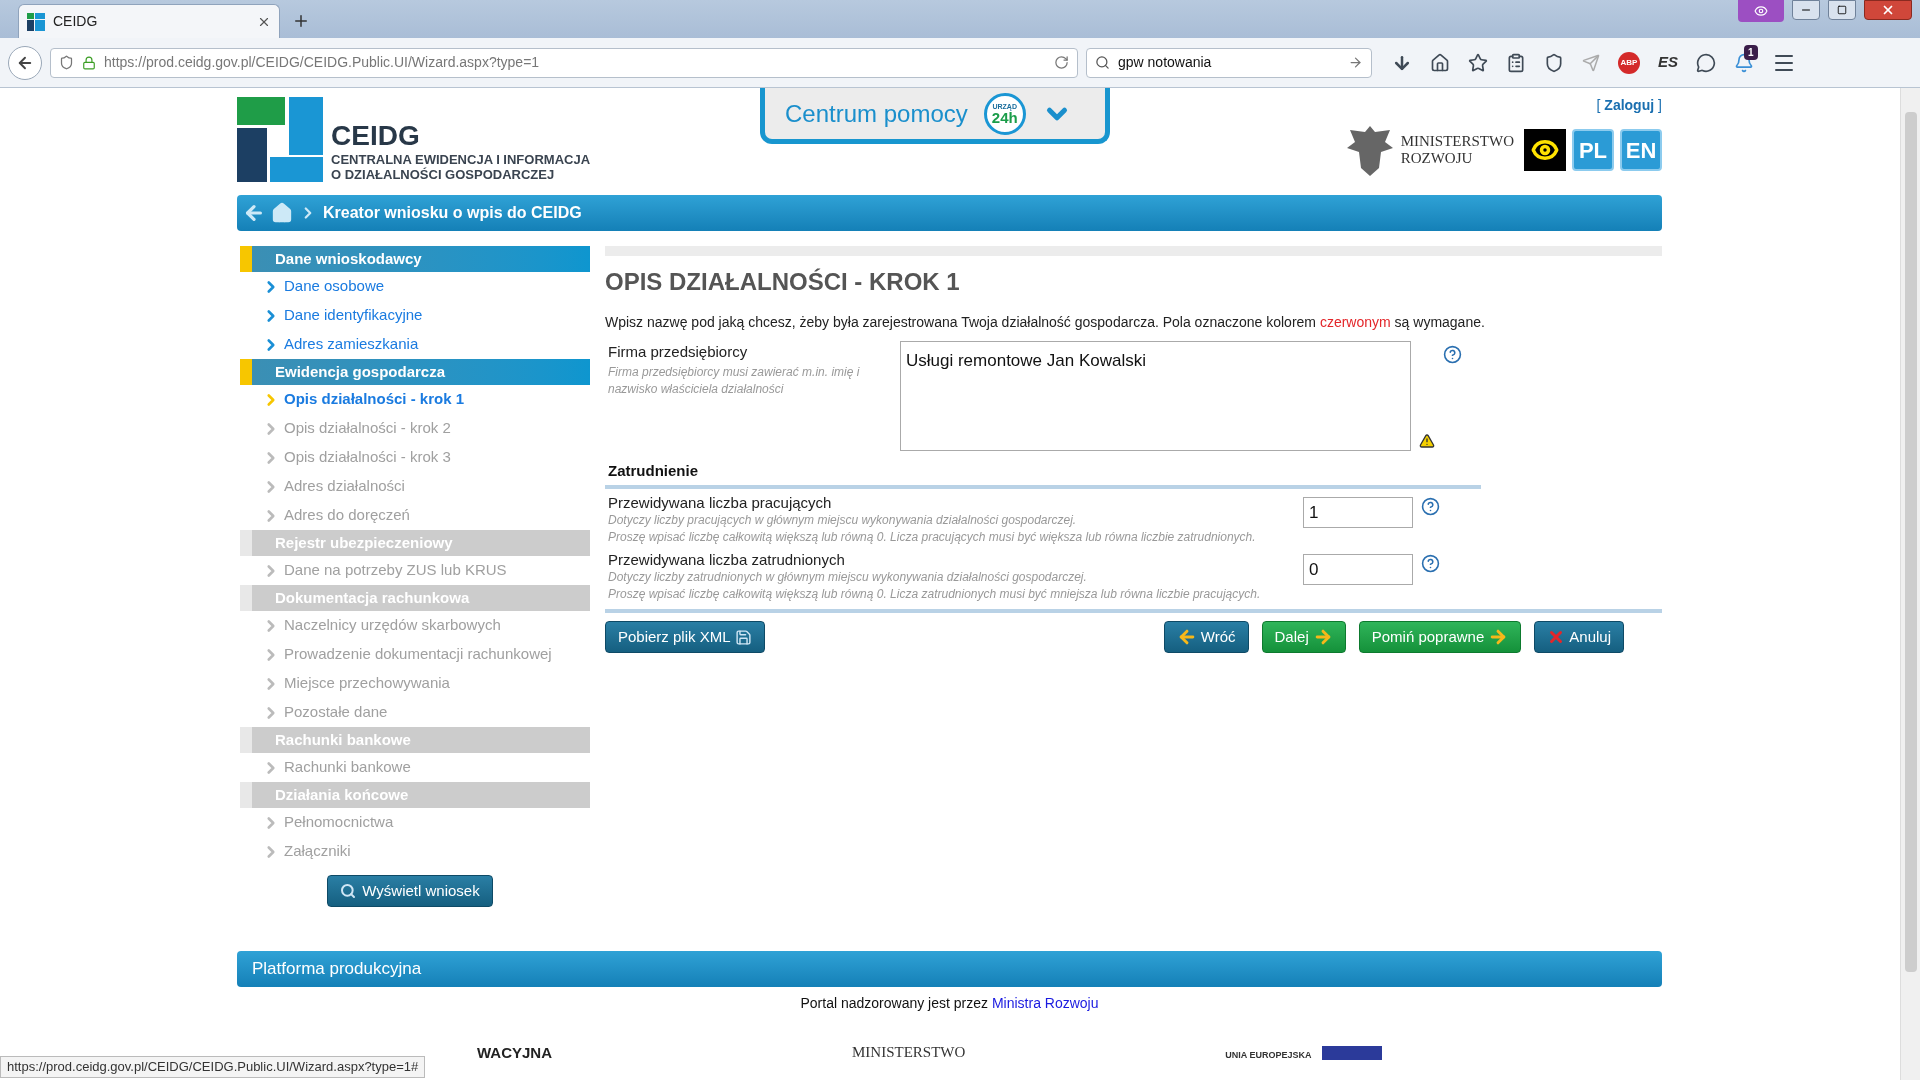 The width and height of the screenshot is (1920, 1080). What do you see at coordinates (351, 344) in the screenshot?
I see `sidebar-item: Adres zamieszkania` at bounding box center [351, 344].